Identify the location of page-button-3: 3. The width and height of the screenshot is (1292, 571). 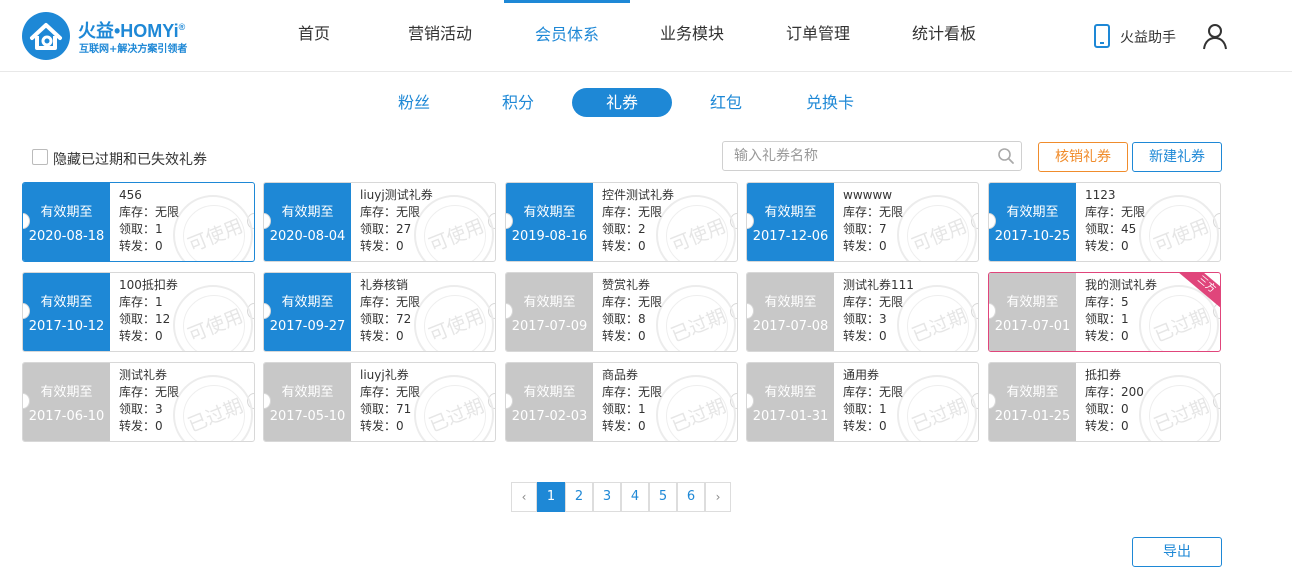
(607, 497).